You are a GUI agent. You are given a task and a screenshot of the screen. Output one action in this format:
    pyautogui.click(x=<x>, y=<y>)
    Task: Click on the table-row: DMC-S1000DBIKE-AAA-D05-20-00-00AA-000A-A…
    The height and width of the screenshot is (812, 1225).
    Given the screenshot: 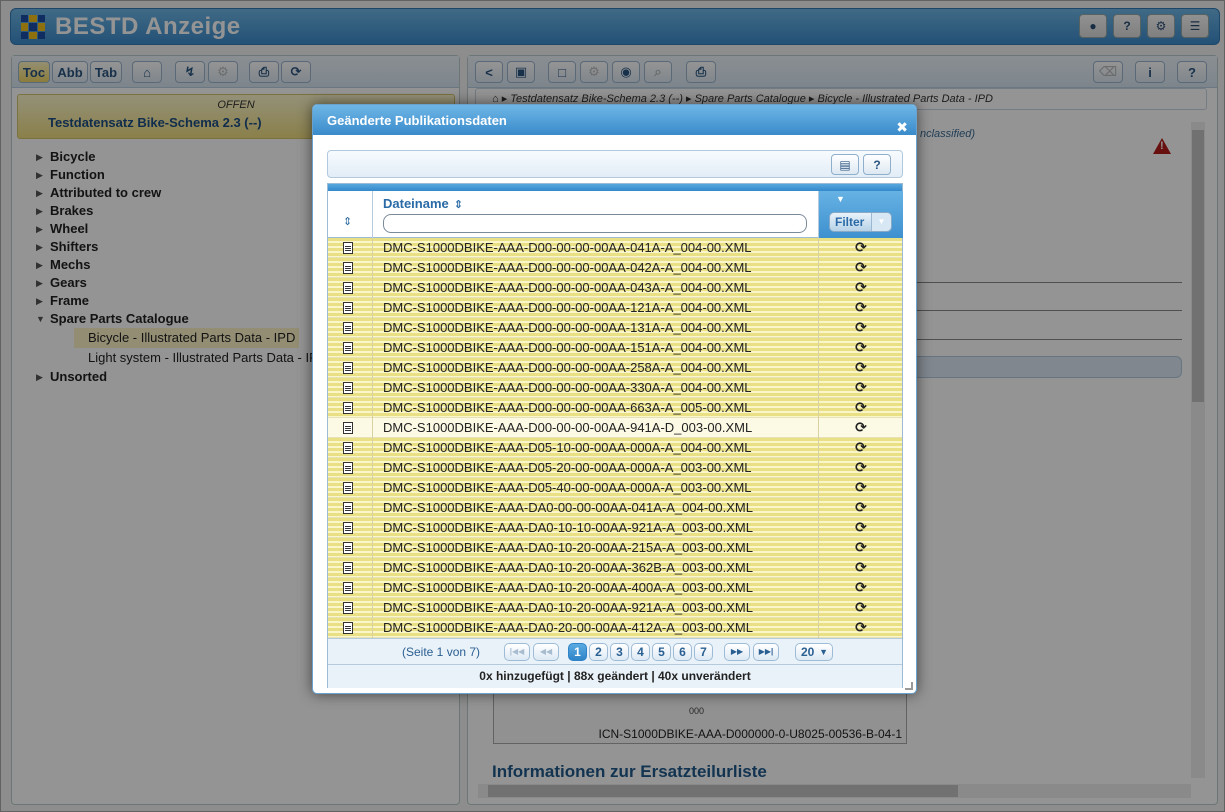 What is the action you would take?
    pyautogui.click(x=615, y=468)
    